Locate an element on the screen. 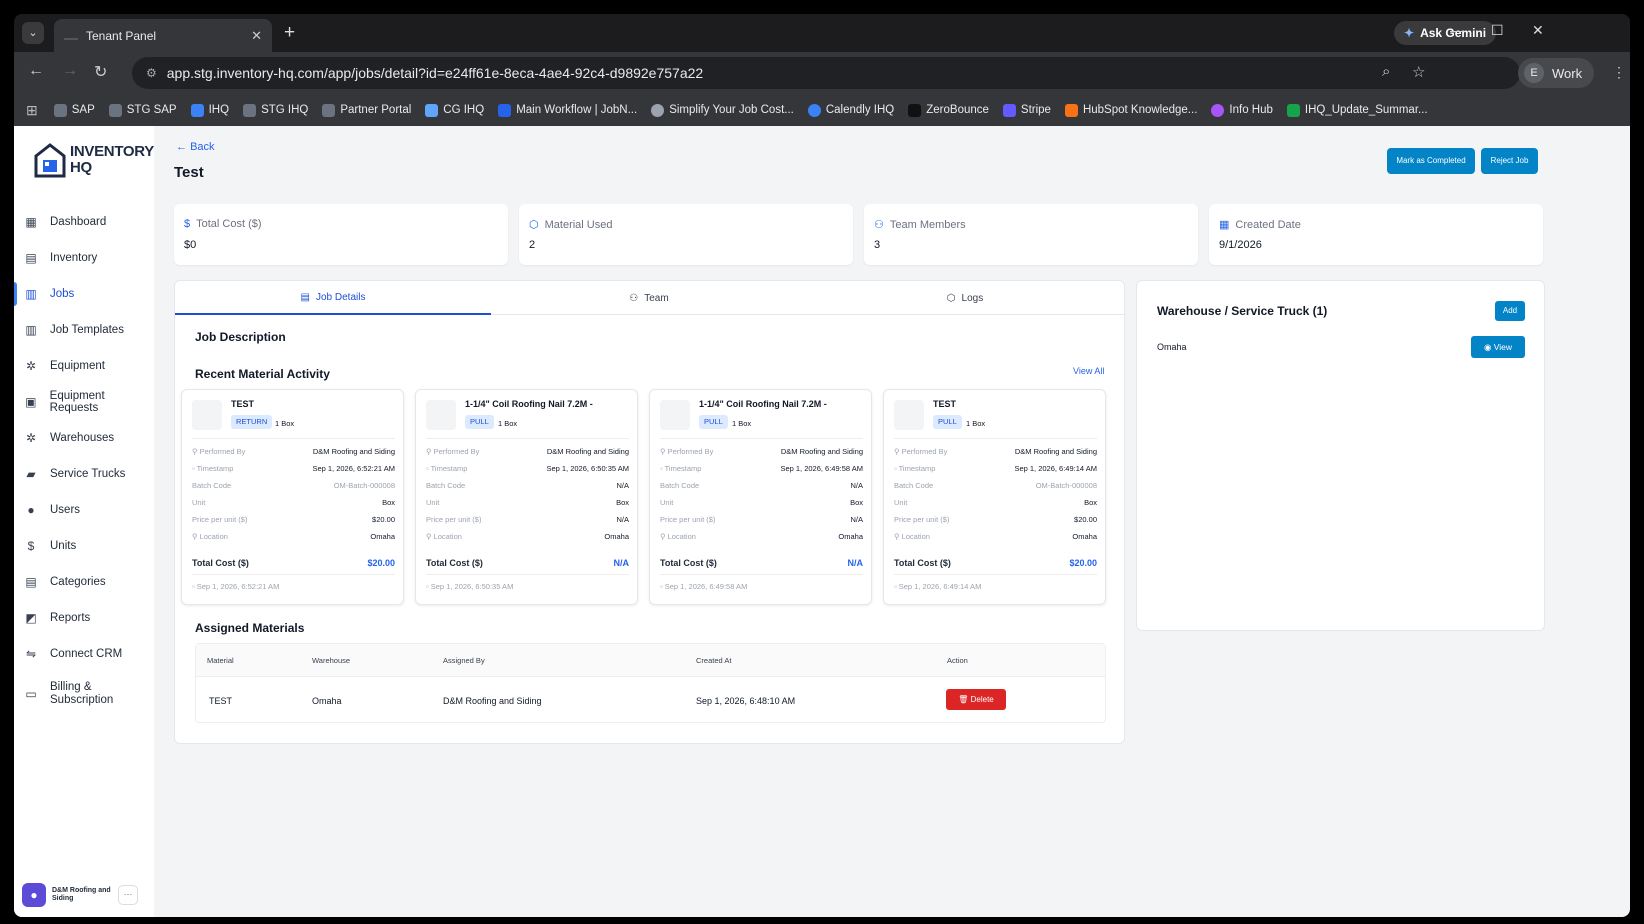 The image size is (1644, 924). site-info-icon: ⚙ is located at coordinates (151, 73).